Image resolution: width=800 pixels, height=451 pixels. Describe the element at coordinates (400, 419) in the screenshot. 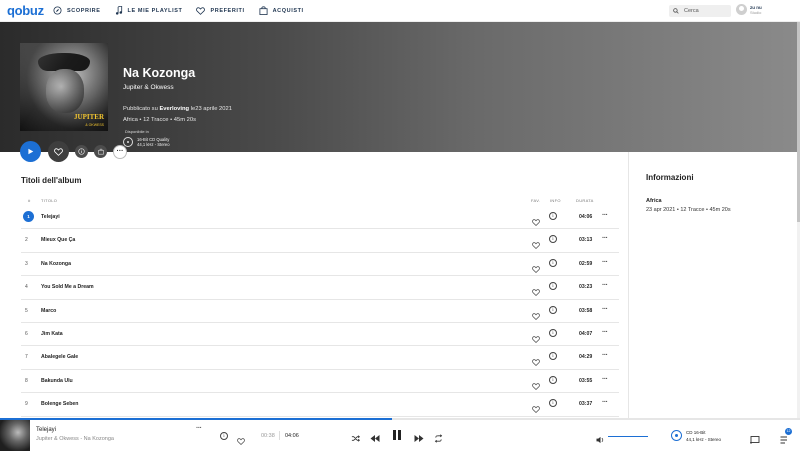

I see `playback-progress-bar` at that location.